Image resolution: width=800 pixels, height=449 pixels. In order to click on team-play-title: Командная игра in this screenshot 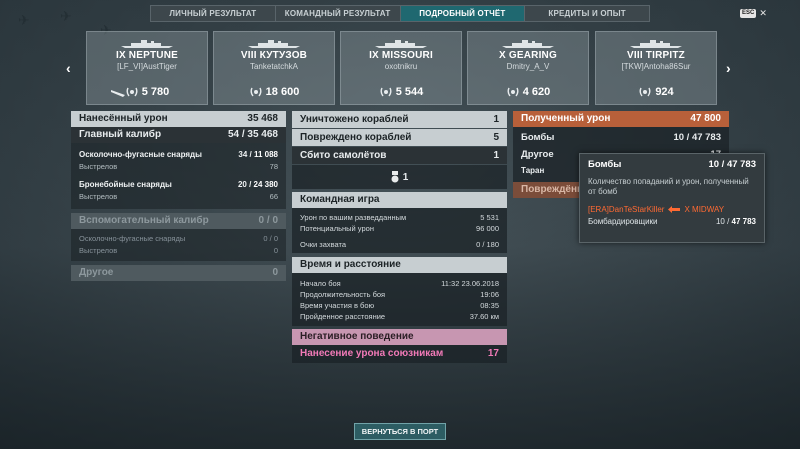, I will do `click(340, 199)`.